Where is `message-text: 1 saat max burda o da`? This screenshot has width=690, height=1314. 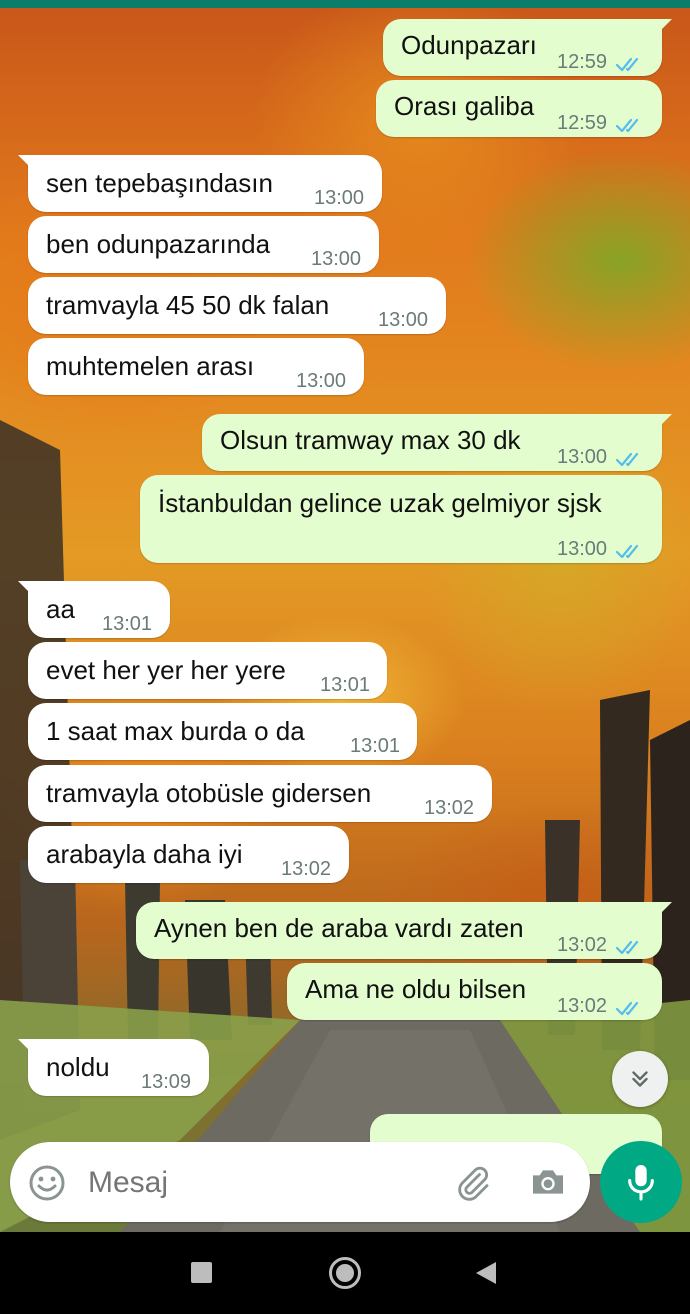
message-text: 1 saat max burda o da is located at coordinates (175, 731).